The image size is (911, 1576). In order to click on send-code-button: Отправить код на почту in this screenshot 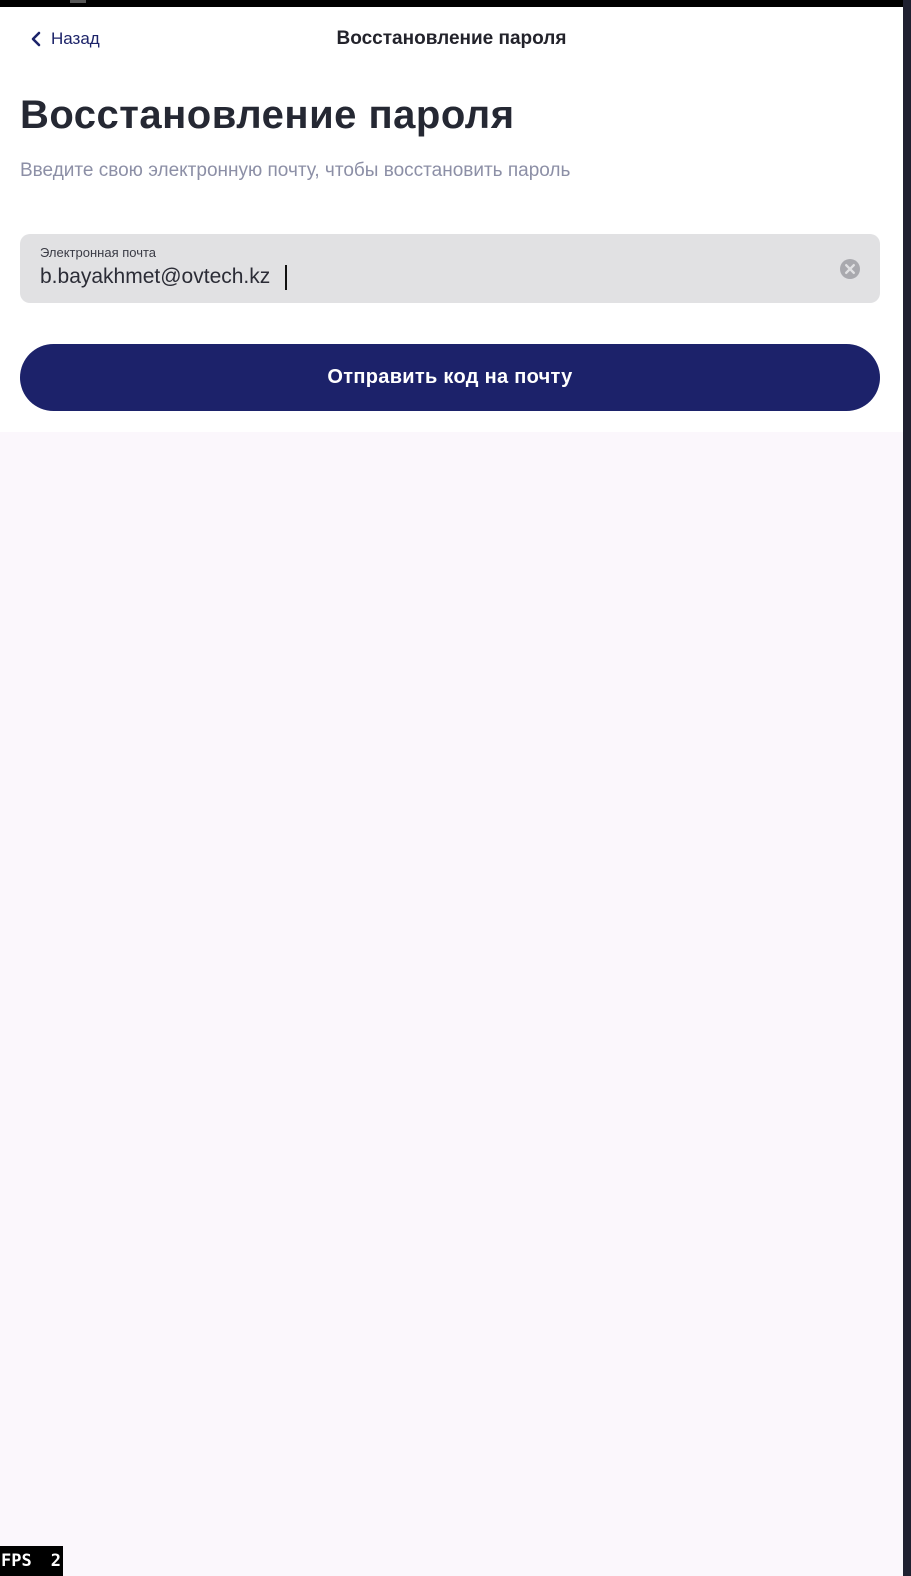, I will do `click(450, 377)`.